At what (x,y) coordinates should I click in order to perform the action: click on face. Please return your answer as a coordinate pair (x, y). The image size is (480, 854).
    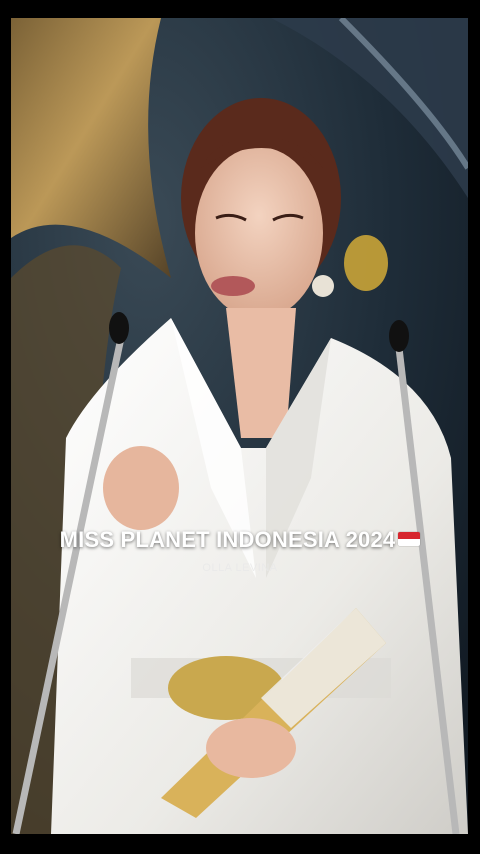
    Looking at the image, I should click on (259, 233).